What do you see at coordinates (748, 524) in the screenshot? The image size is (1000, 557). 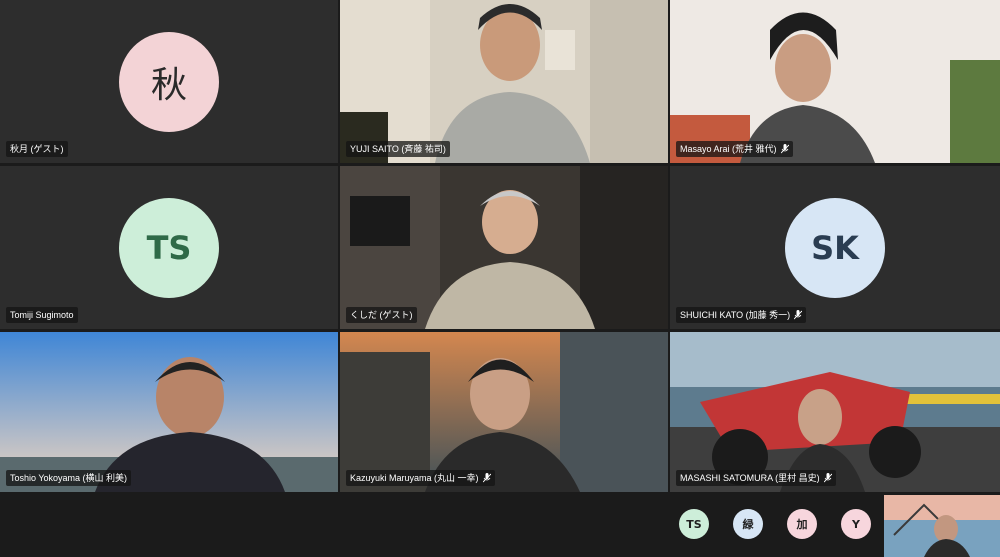 I see `overflow-avatar: 緑` at bounding box center [748, 524].